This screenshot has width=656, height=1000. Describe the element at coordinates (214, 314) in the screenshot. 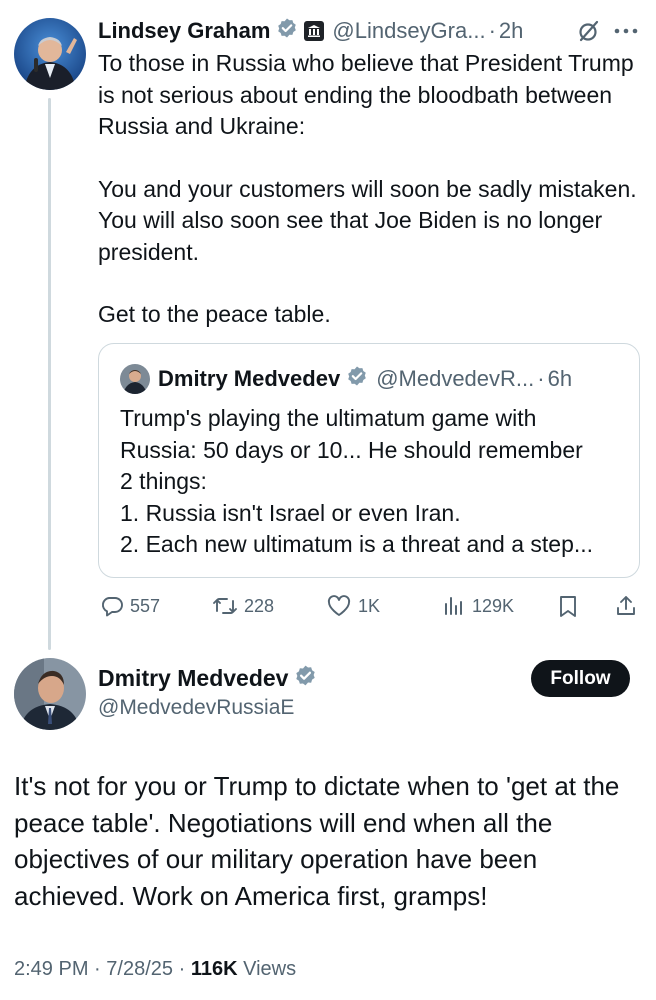

I see `tweet-paragraph: Get to the peace table.` at that location.